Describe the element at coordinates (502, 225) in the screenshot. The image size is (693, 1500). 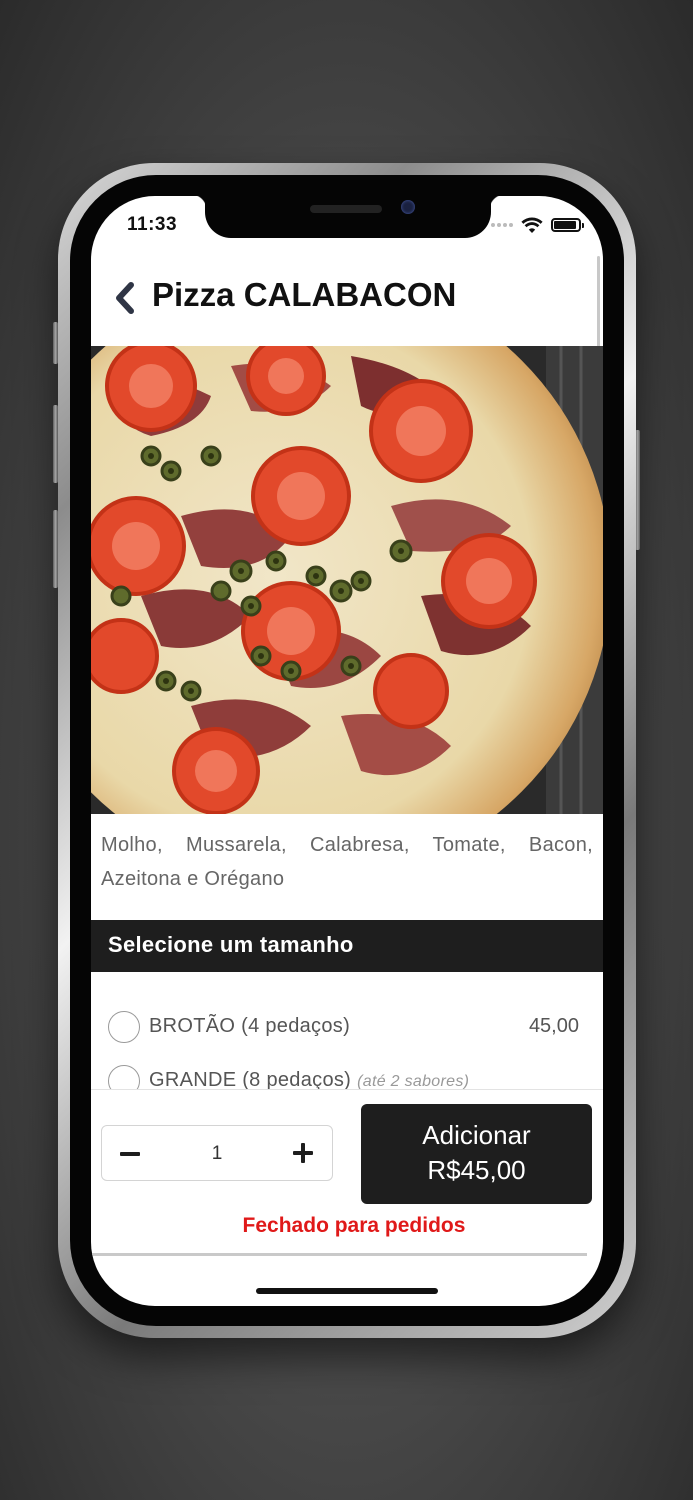
I see `signal-dots-icon` at that location.